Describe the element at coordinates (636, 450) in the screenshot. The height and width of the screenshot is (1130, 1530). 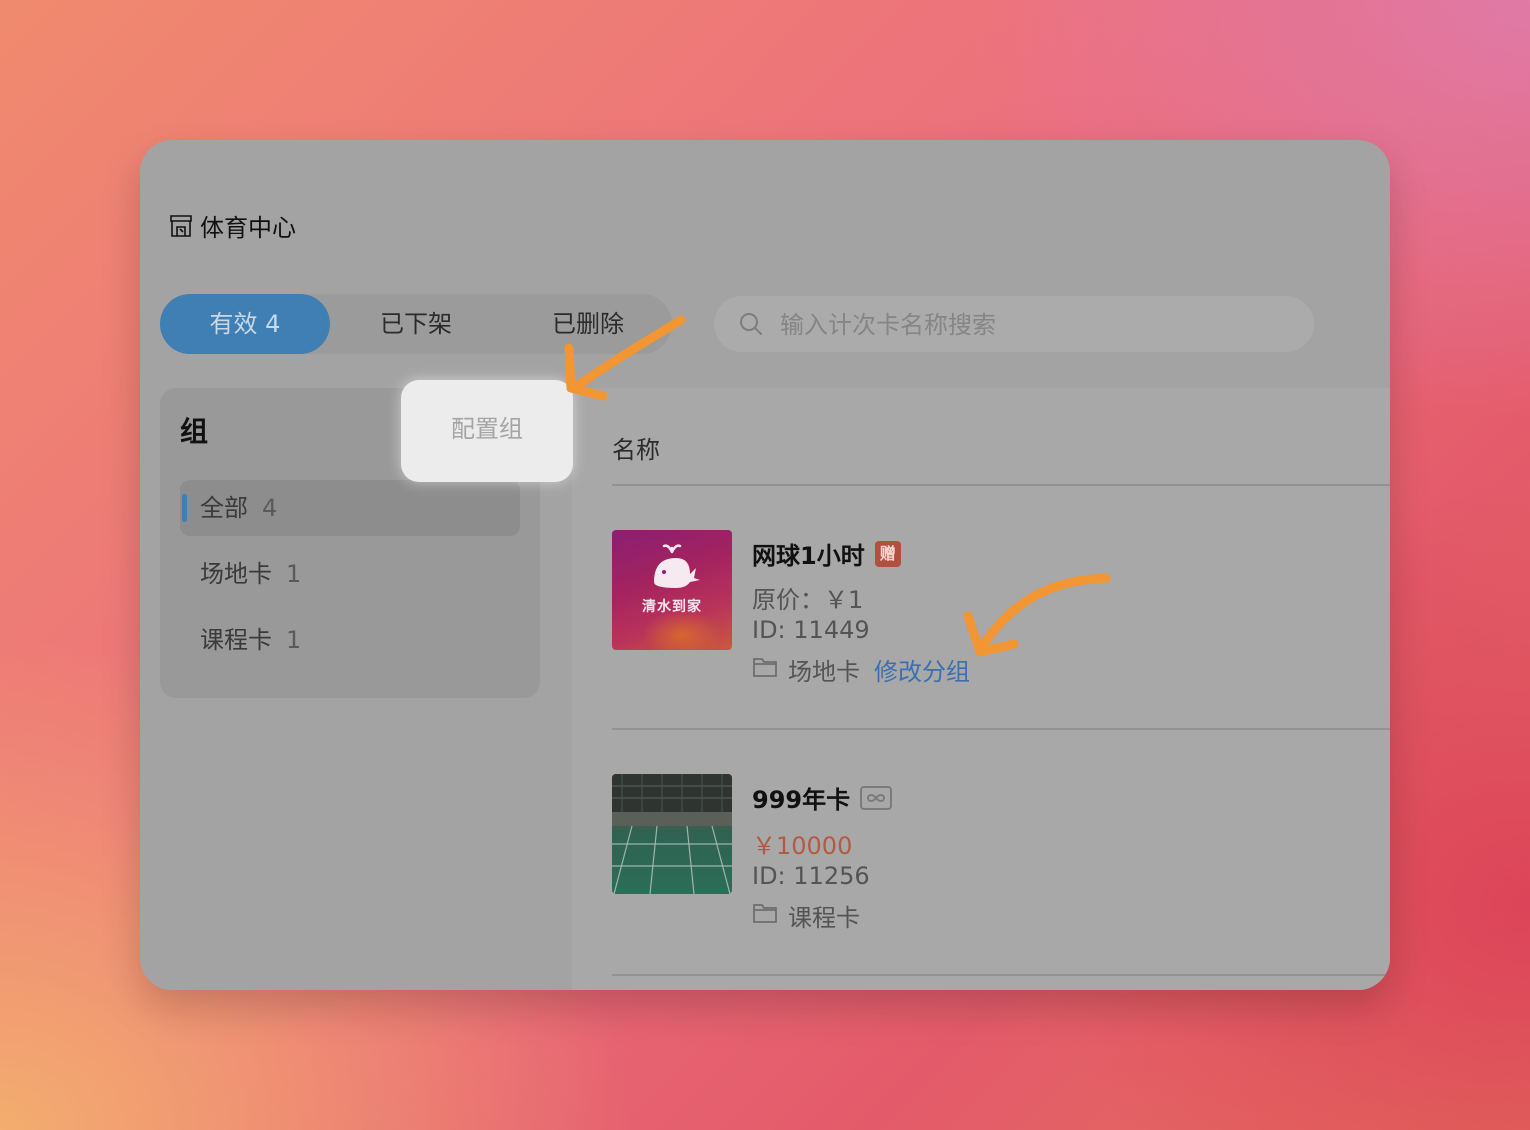
I see `column-header-name: 名称` at that location.